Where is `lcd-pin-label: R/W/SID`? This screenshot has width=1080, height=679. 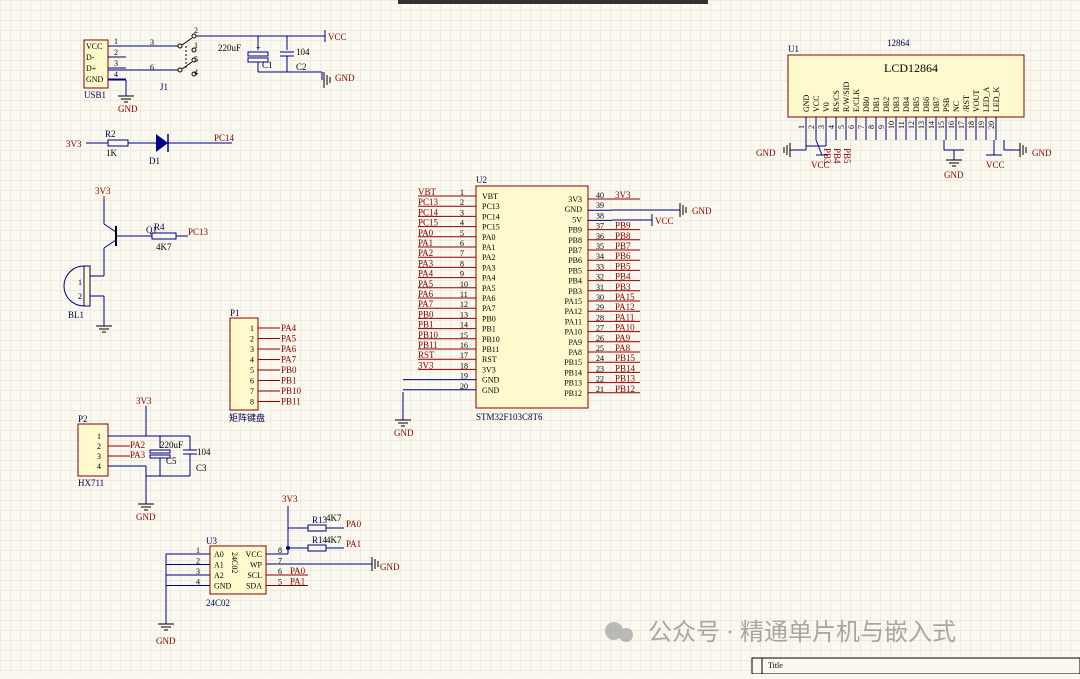 lcd-pin-label: R/W/SID is located at coordinates (846, 97).